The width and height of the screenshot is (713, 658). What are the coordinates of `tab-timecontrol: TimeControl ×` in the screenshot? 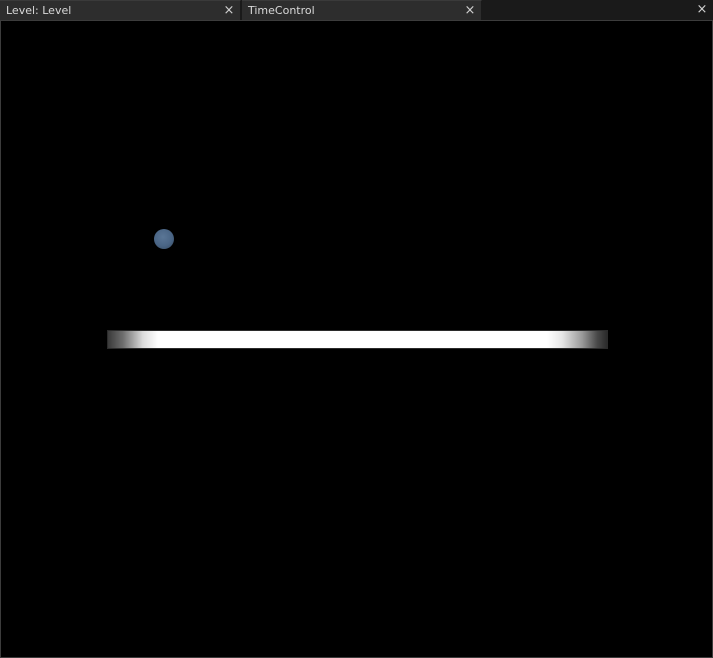 It's located at (362, 10).